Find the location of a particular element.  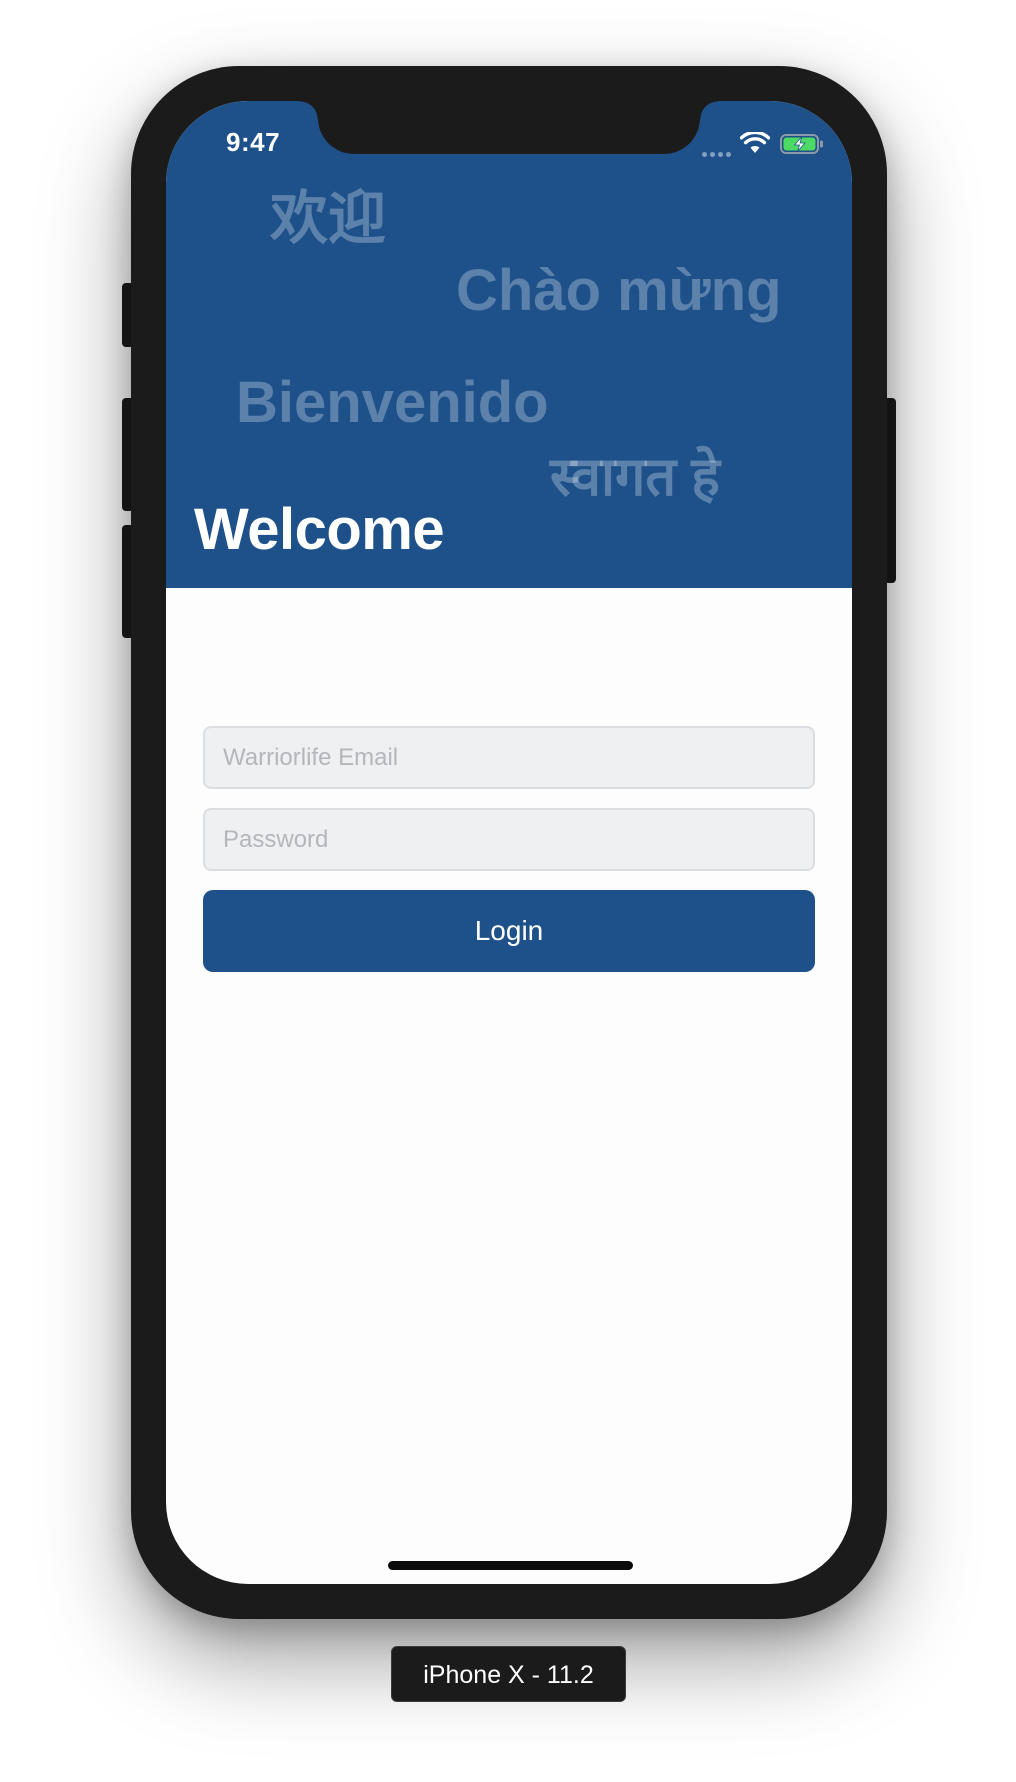

greeting-vietnamese: Chào mừng is located at coordinates (619, 290).